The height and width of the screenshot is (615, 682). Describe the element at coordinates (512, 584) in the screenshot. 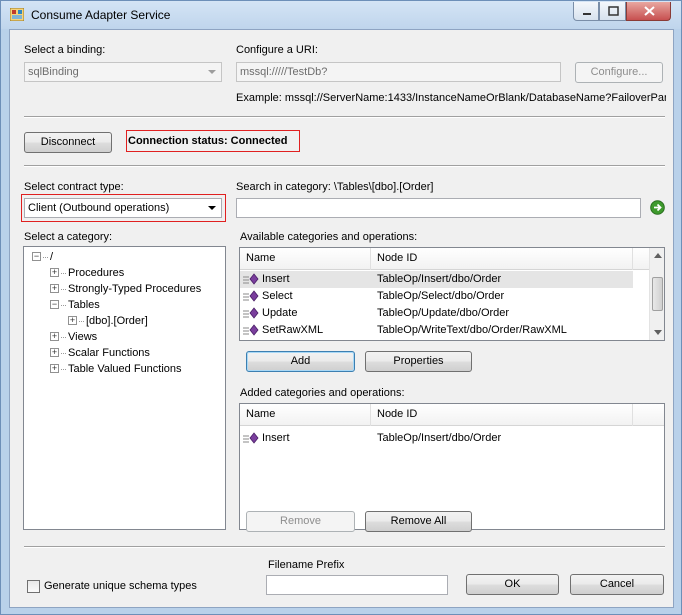

I see `ok-button: OK` at that location.